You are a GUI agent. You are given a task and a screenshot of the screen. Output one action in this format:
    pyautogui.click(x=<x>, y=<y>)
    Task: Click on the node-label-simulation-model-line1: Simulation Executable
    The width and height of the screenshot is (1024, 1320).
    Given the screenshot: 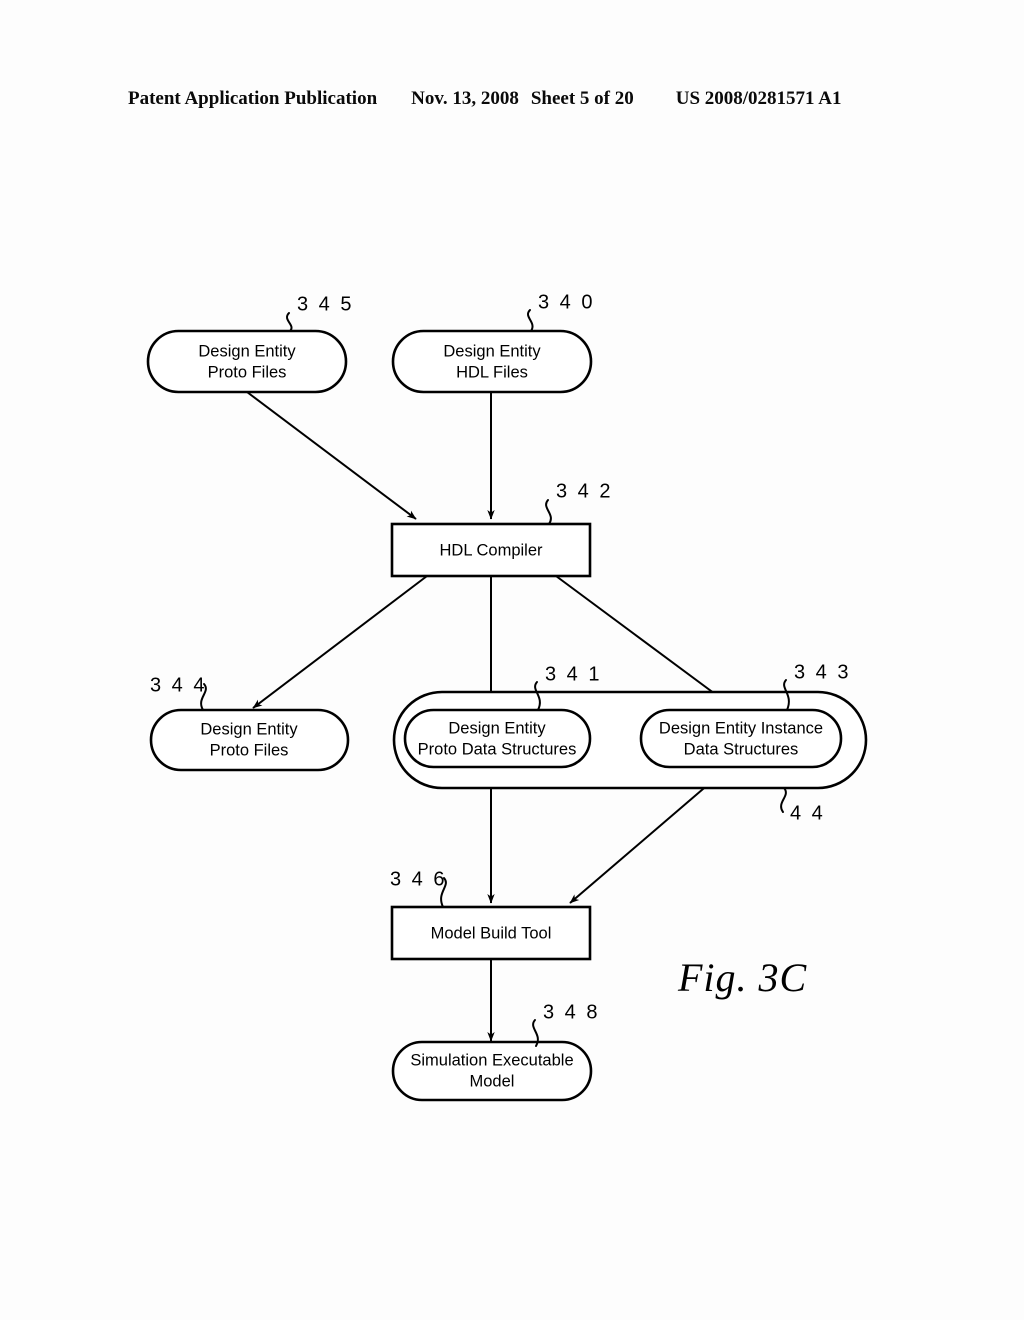 What is the action you would take?
    pyautogui.click(x=491, y=1060)
    